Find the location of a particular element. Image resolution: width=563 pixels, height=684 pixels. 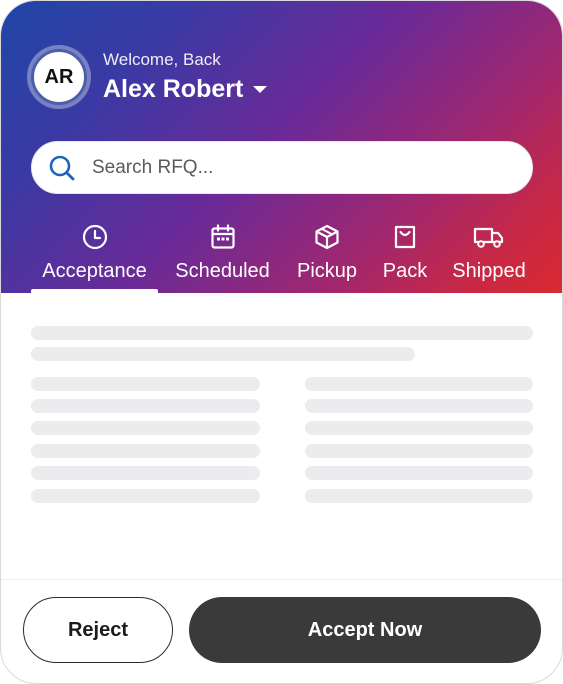

tab-label: Acceptance is located at coordinates (94, 271).